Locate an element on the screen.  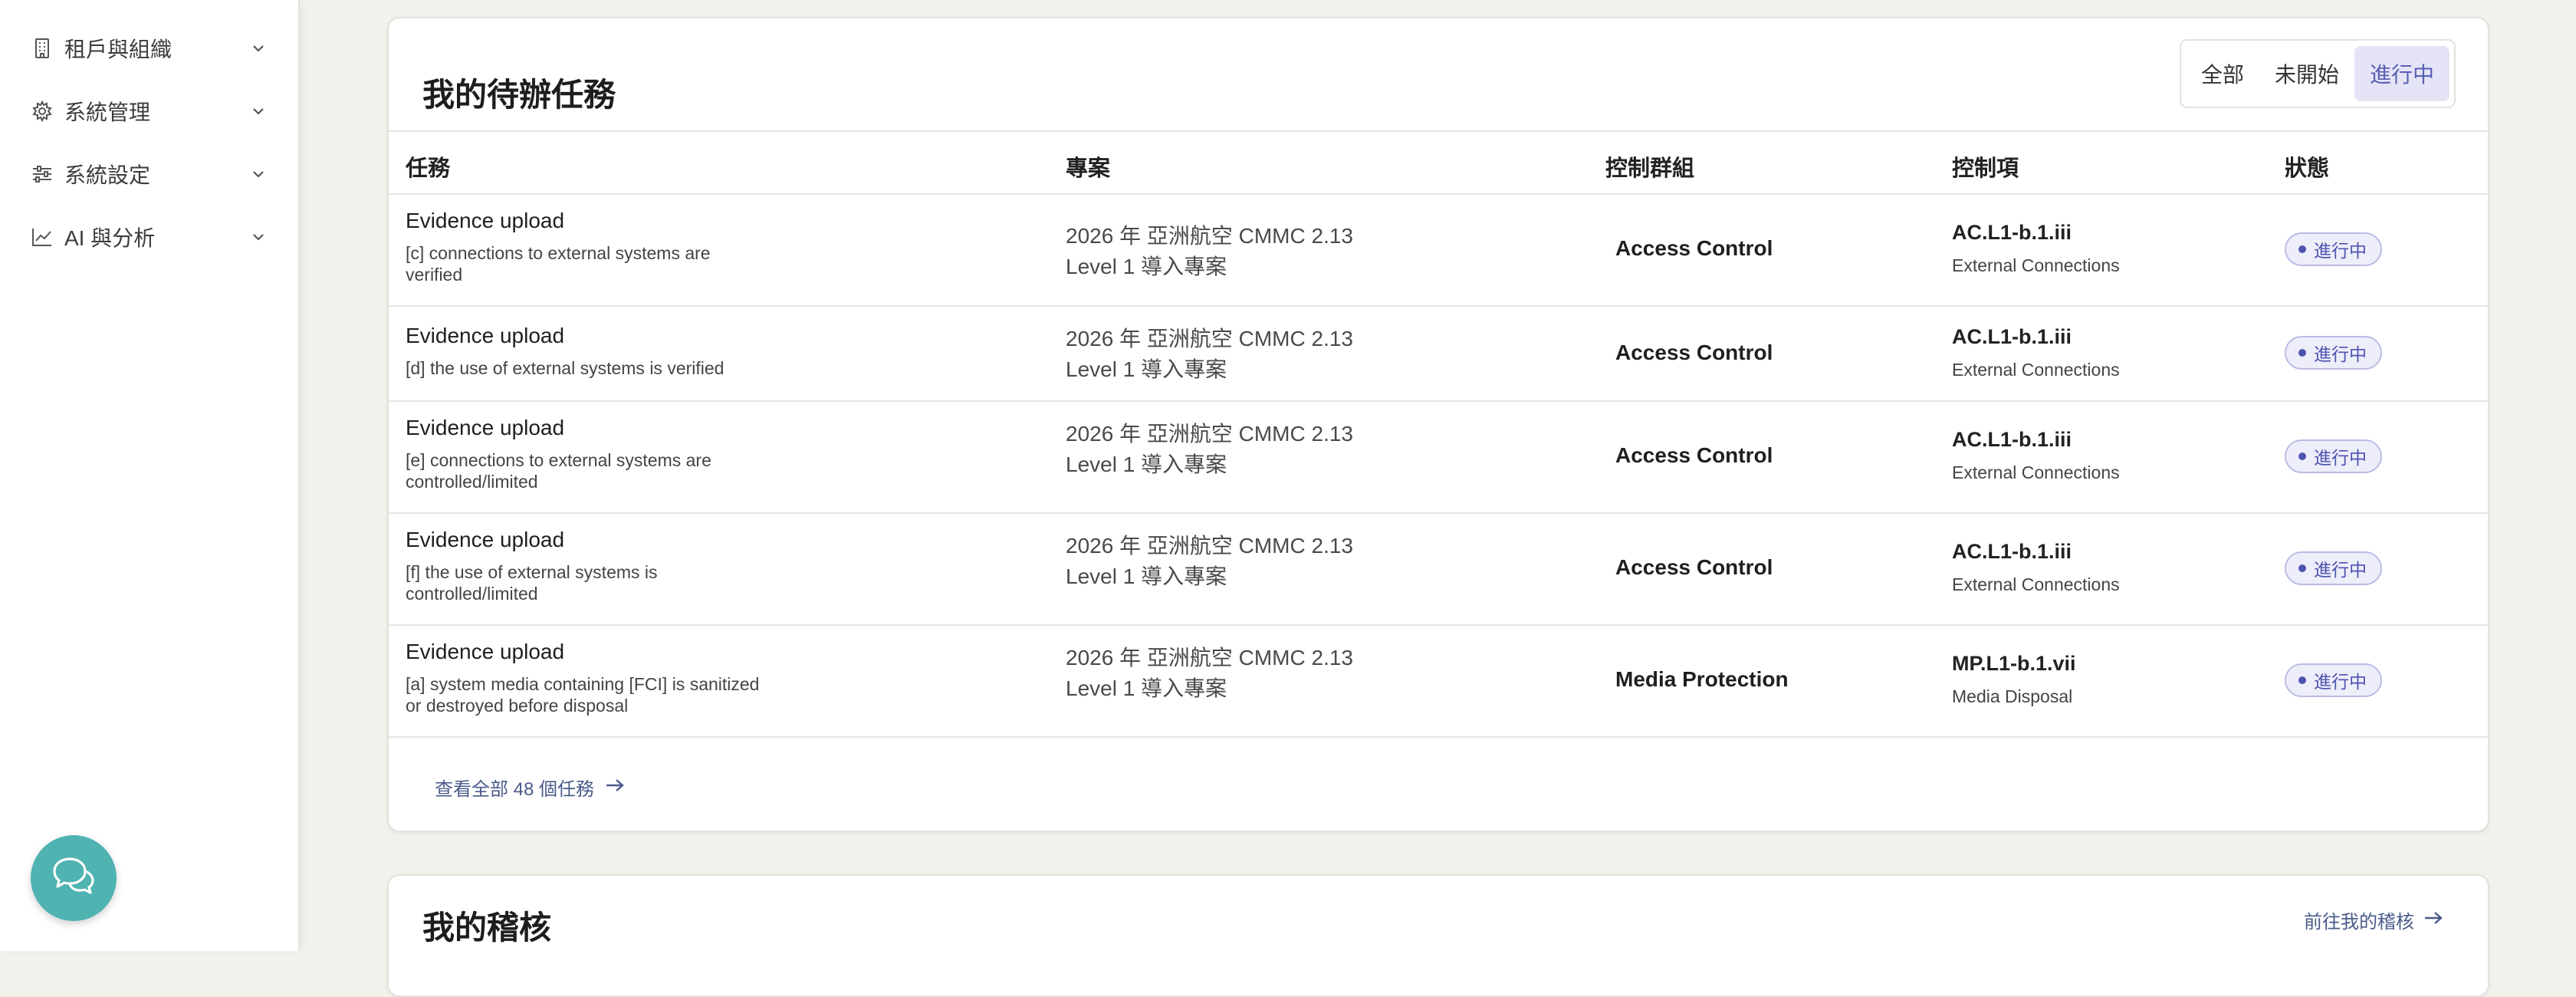
column-header-project: 專案 is located at coordinates (1088, 166).